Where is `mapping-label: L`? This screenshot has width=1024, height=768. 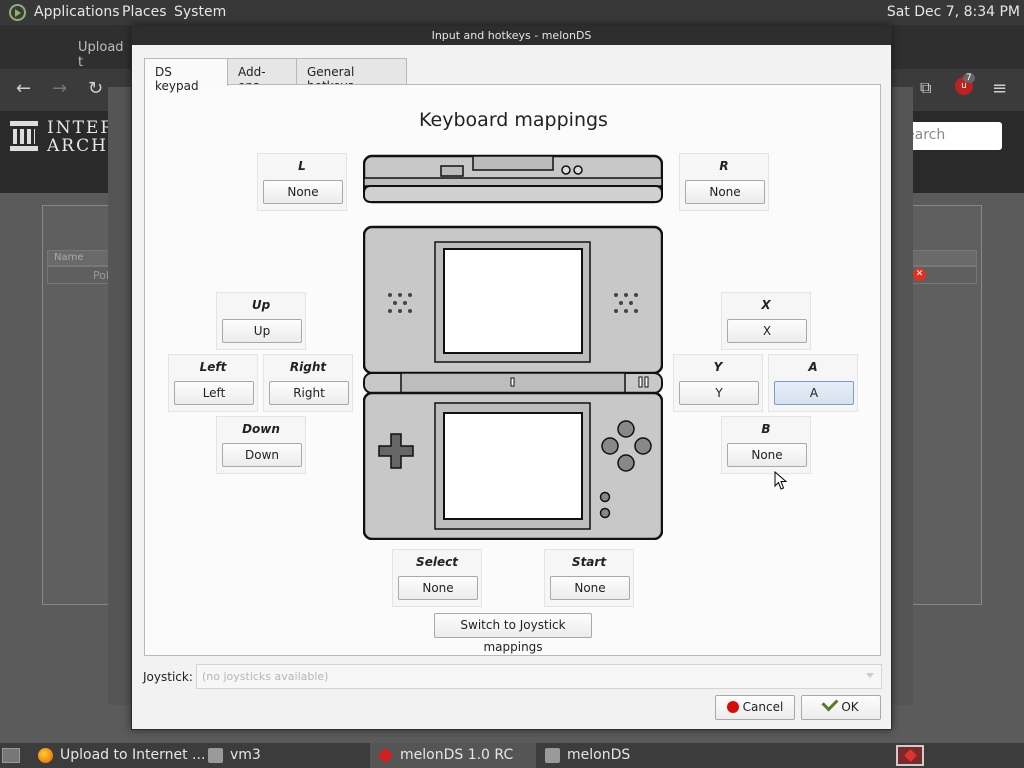
mapping-label: L is located at coordinates (302, 166).